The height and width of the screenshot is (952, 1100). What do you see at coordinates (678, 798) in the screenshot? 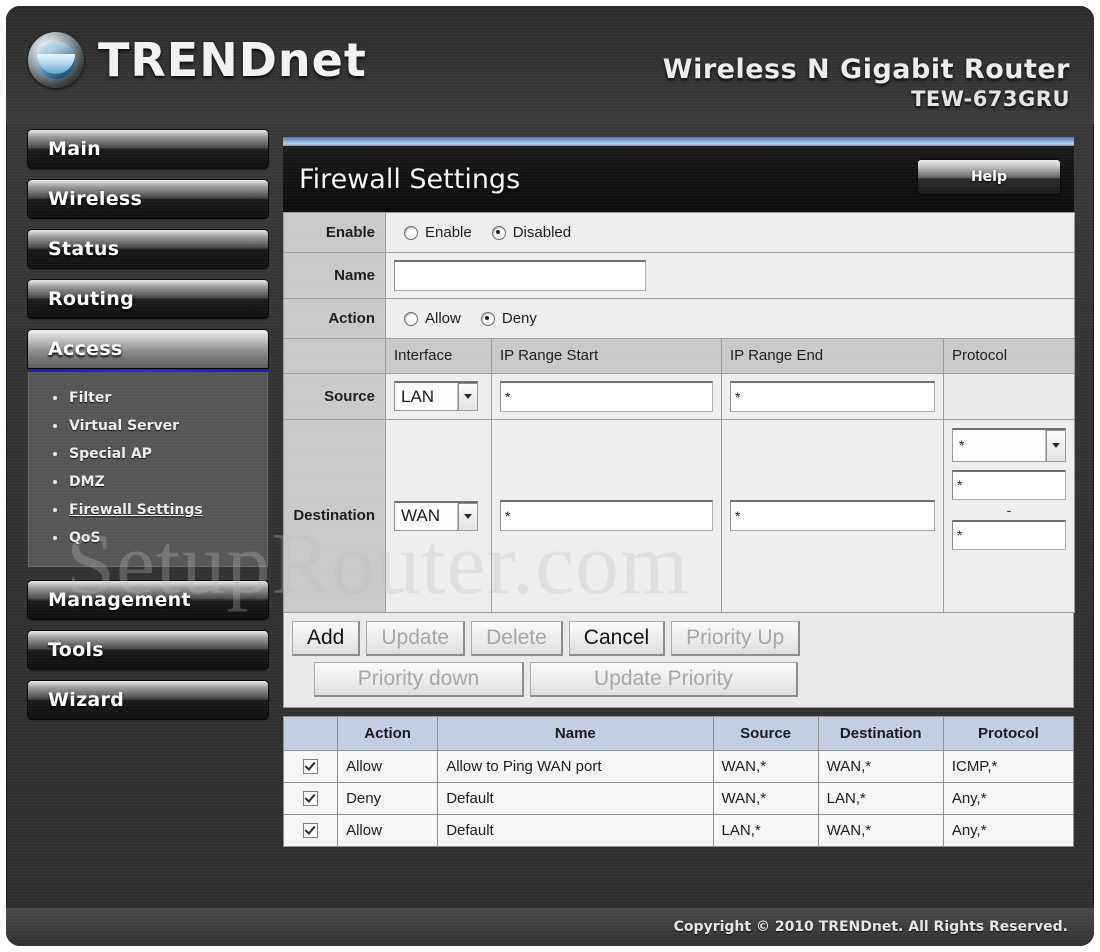
I see `table-row: Deny Default WAN,* LAN,* Any,*` at bounding box center [678, 798].